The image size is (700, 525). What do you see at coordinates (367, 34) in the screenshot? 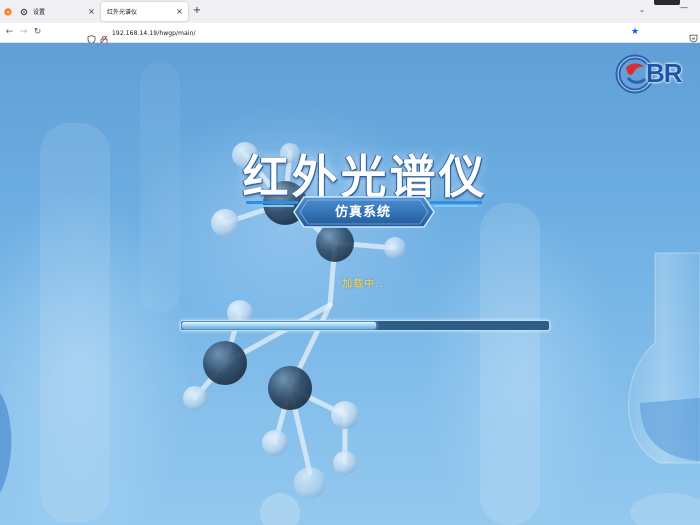
I see `url-bar: 192.168.14.19/hwgp/main/` at bounding box center [367, 34].